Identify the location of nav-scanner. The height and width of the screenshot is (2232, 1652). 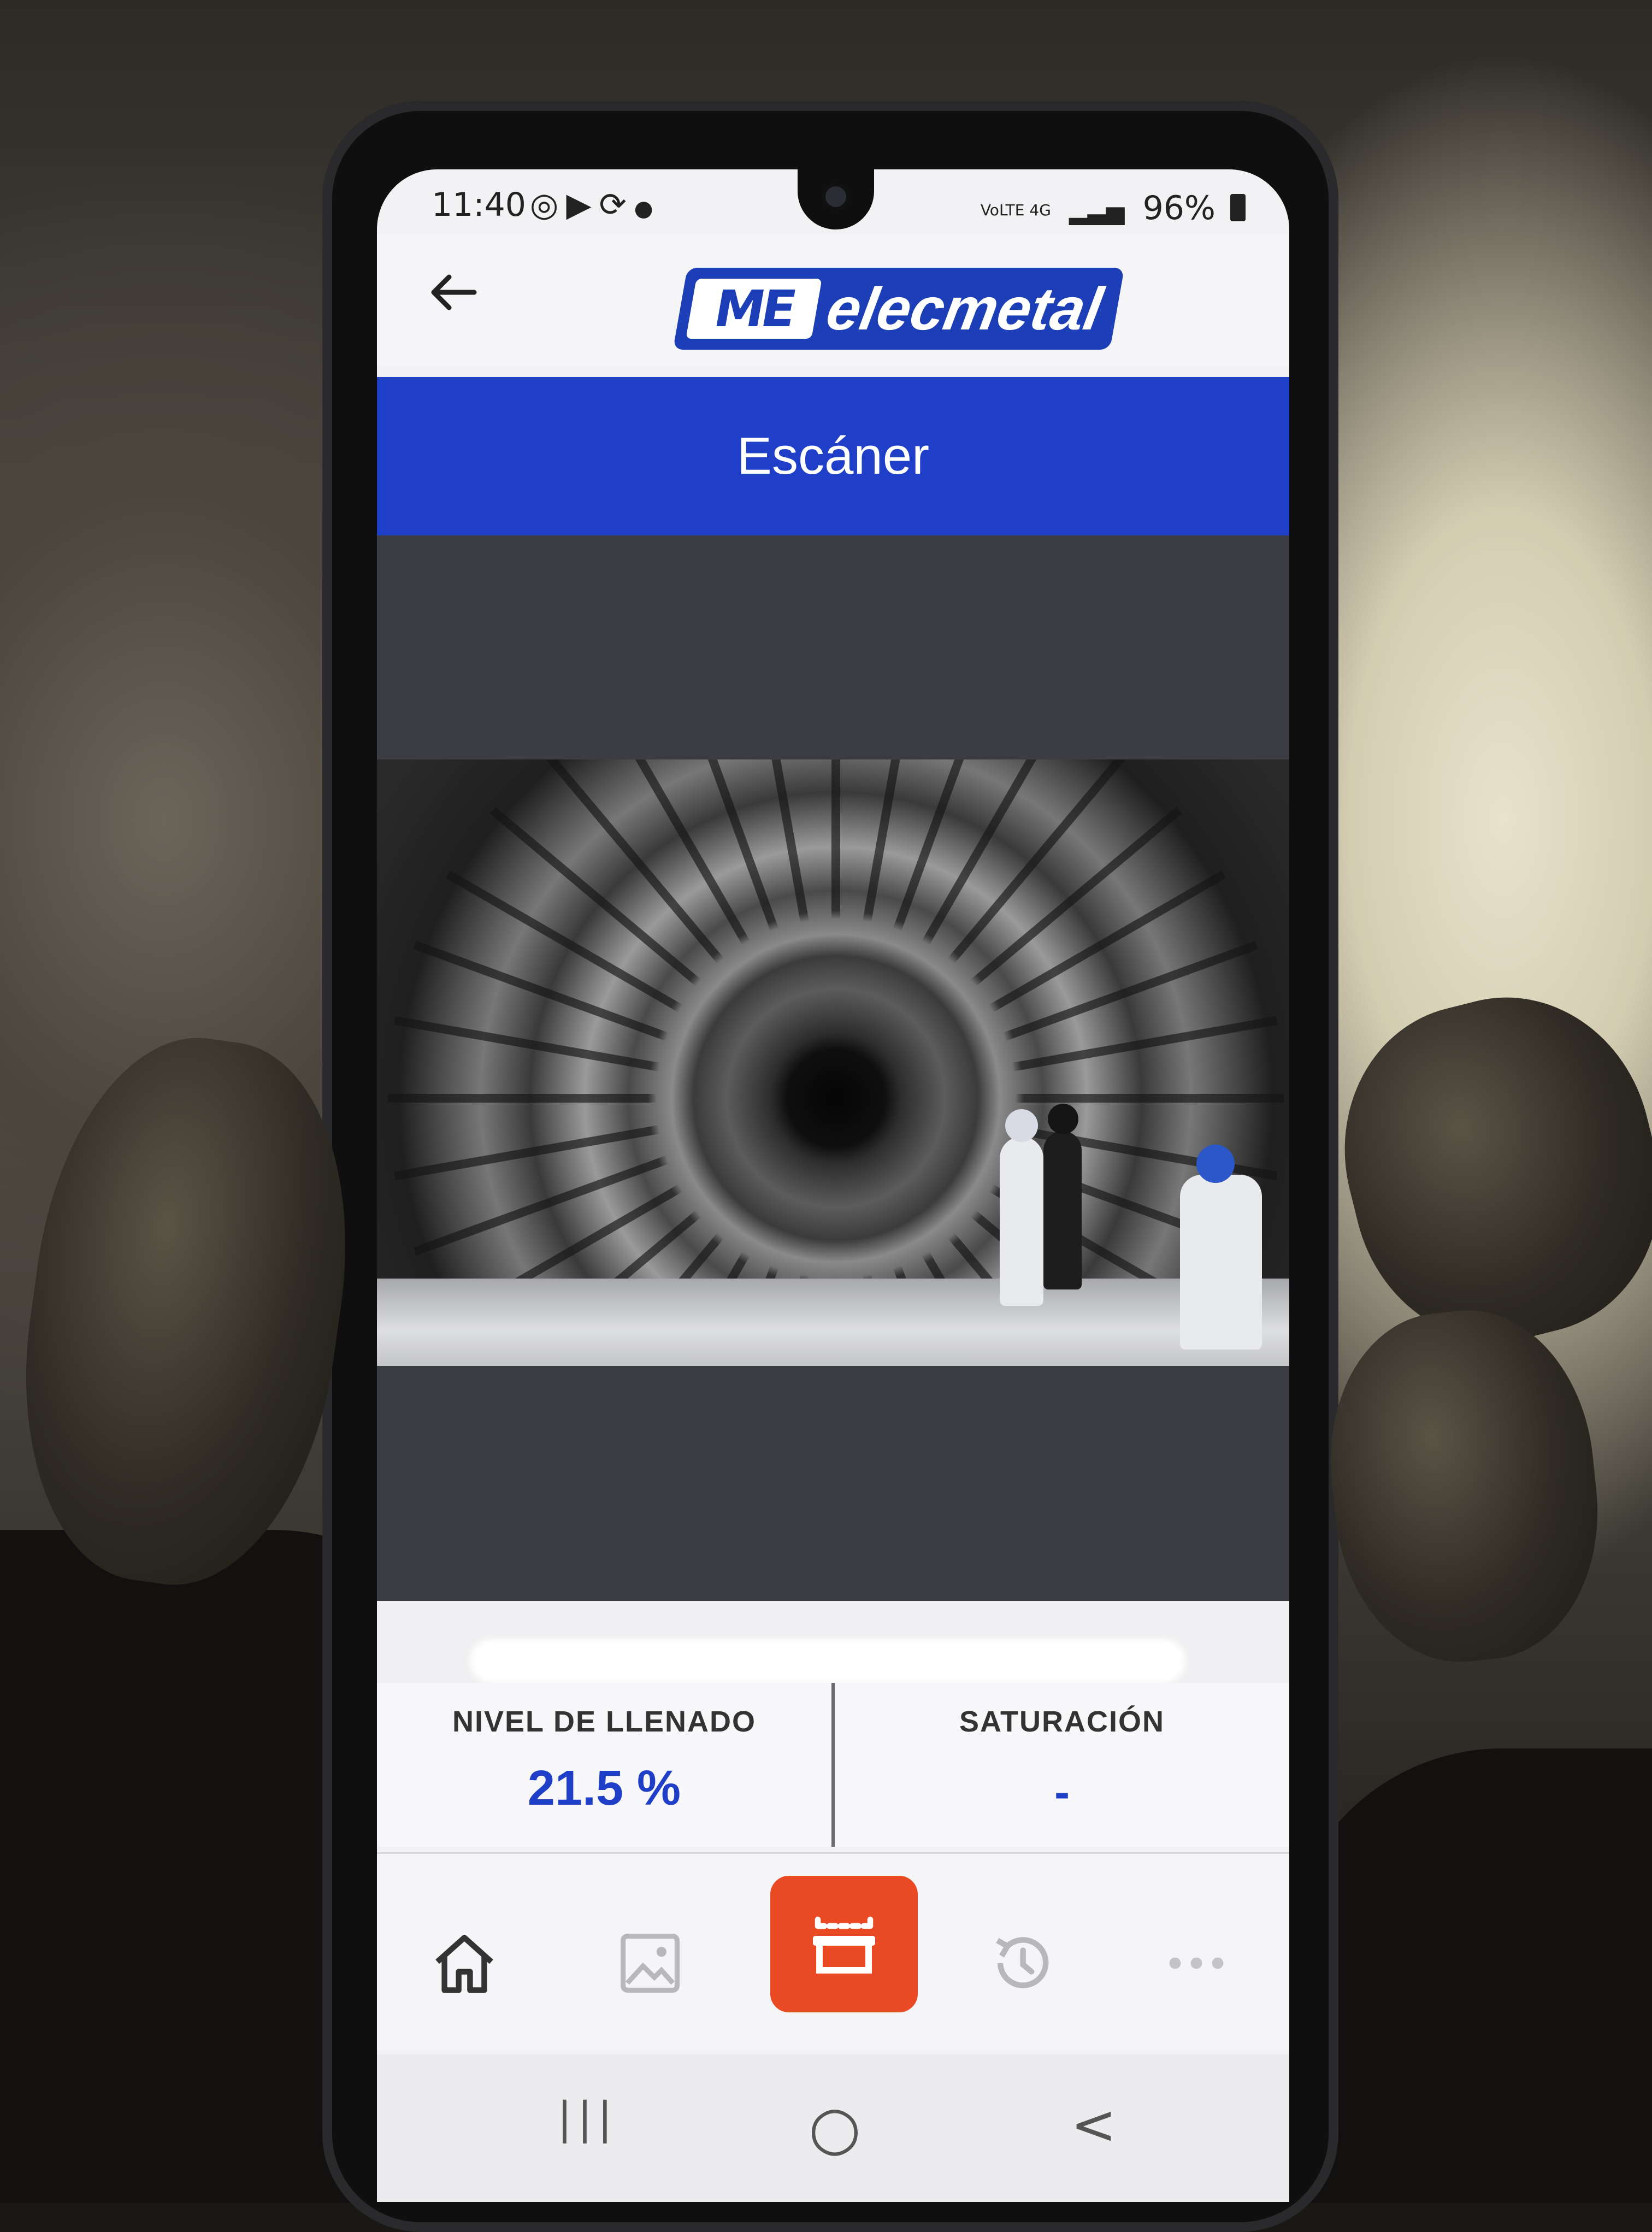
(844, 1944).